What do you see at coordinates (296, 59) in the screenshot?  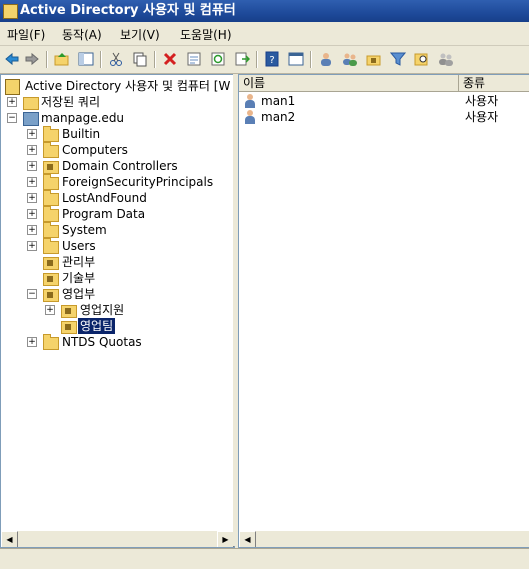 I see `mmc-icon` at bounding box center [296, 59].